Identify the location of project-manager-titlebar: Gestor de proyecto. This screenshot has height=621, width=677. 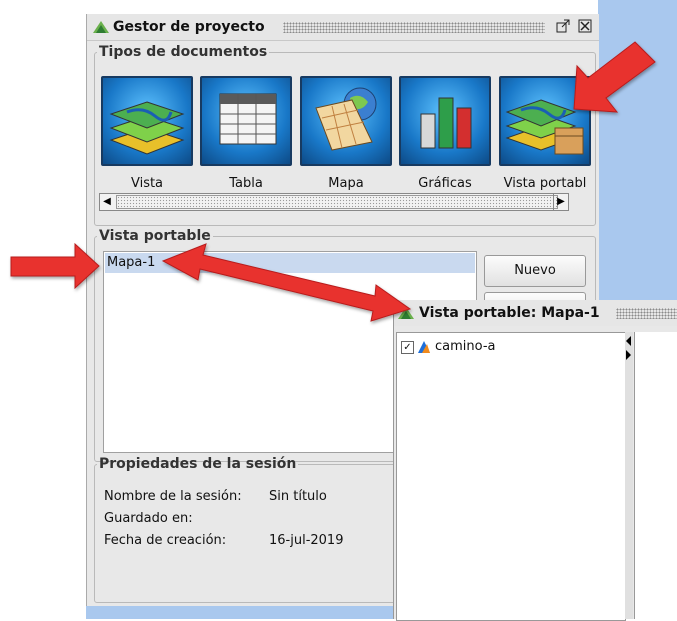
(343, 27).